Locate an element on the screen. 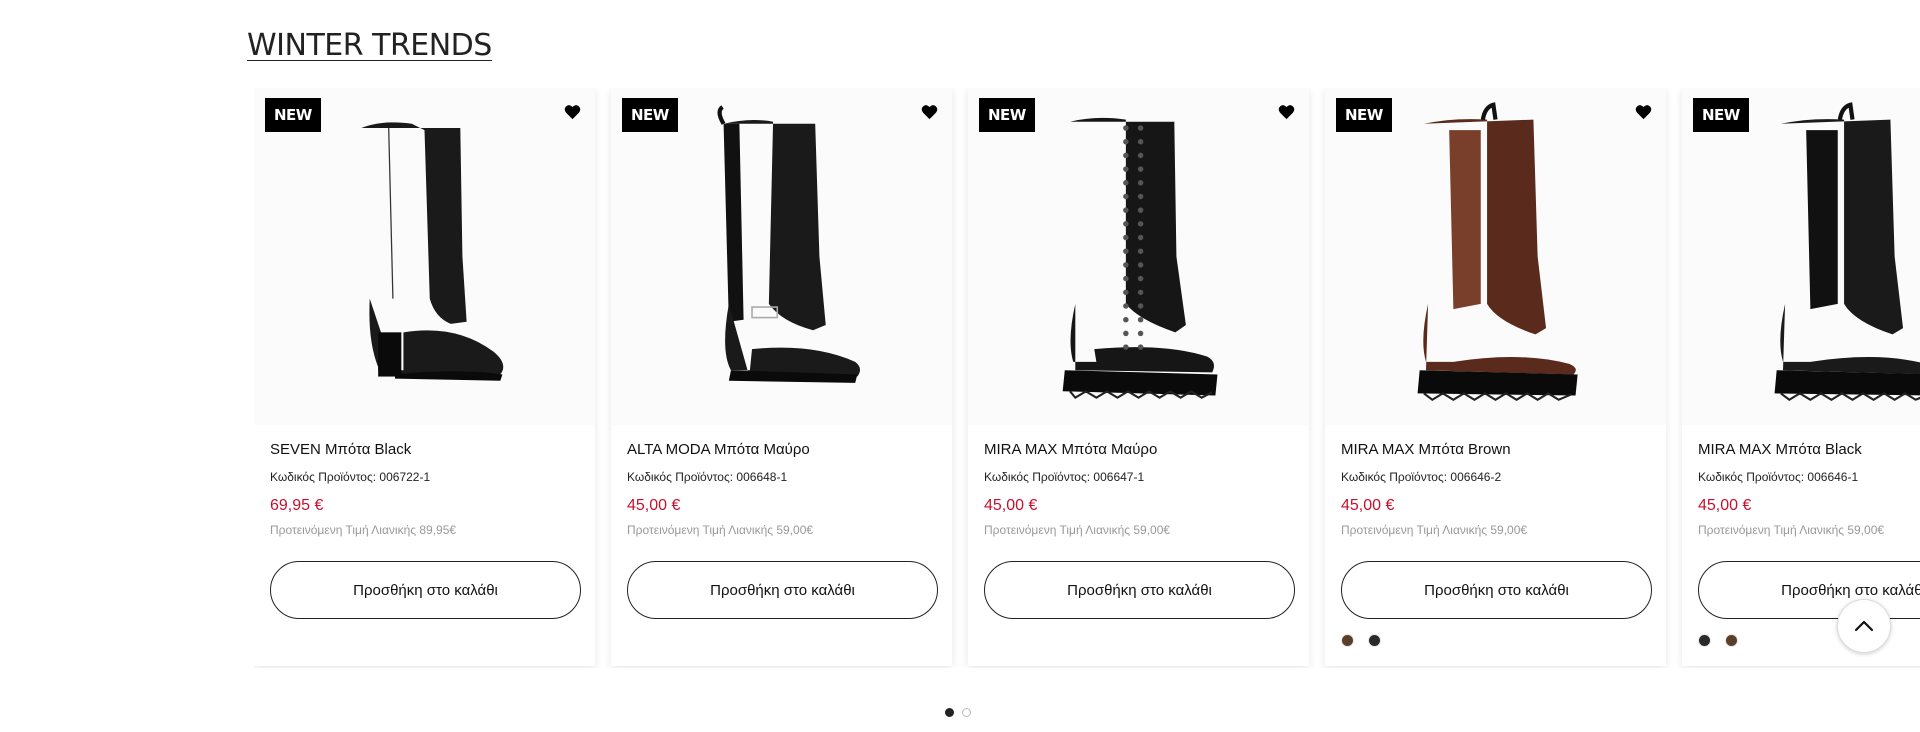 The width and height of the screenshot is (1920, 732). recommended-retail-price: Προτεινόμενη Τιμή Λιανικής 89,95€ is located at coordinates (363, 530).